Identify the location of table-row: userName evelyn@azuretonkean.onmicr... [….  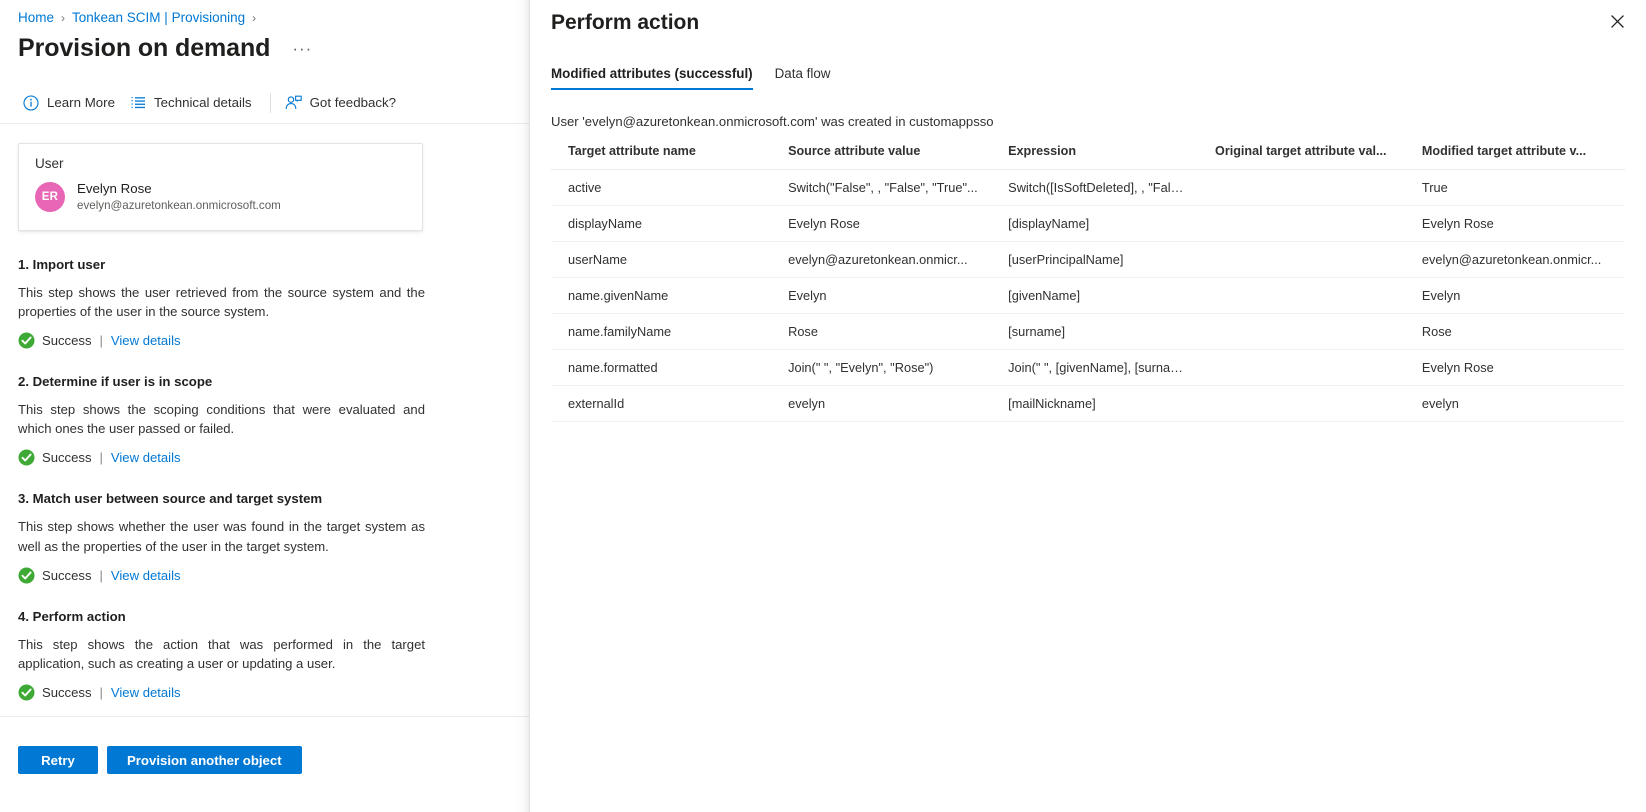
(1088, 259).